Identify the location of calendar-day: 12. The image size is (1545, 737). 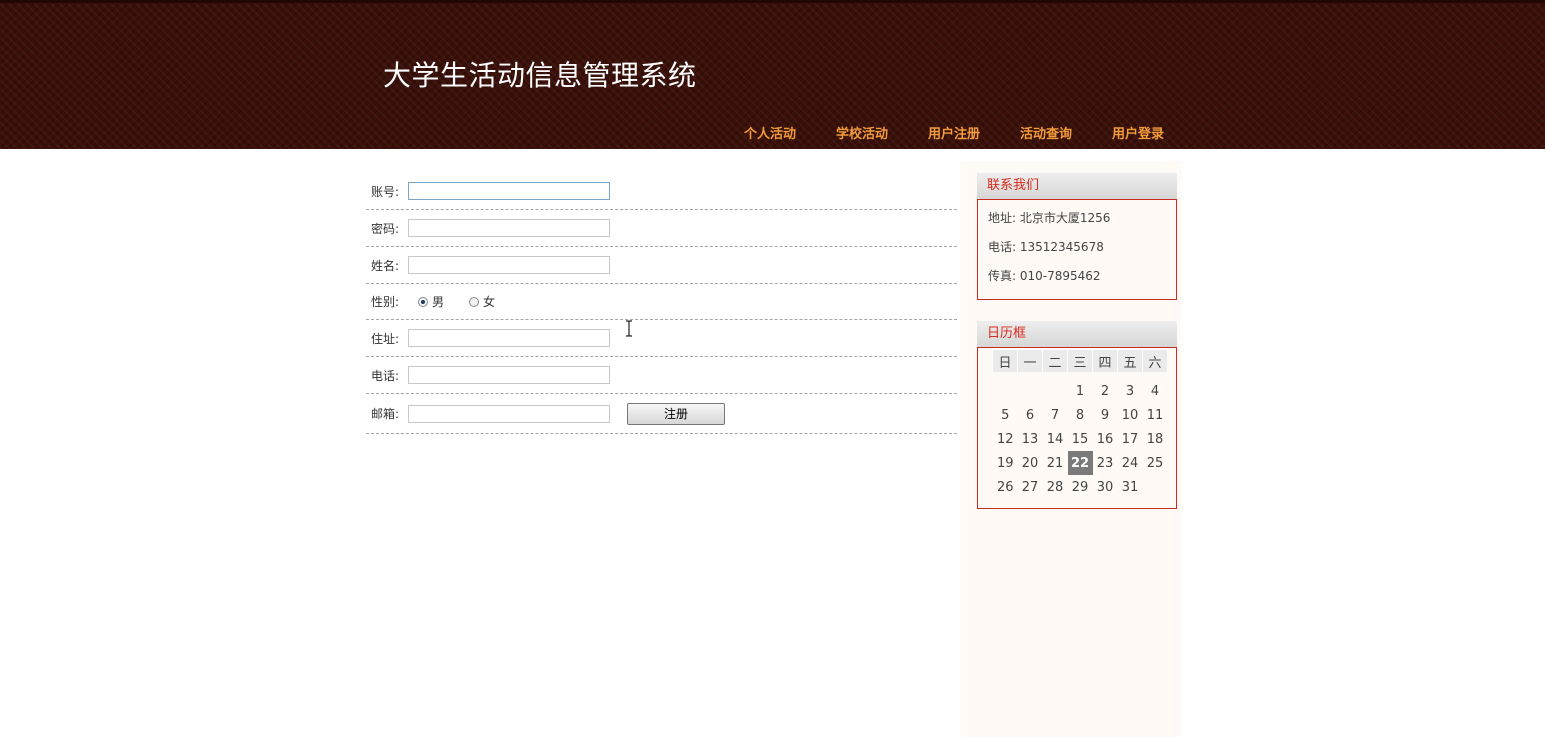
(1005, 439).